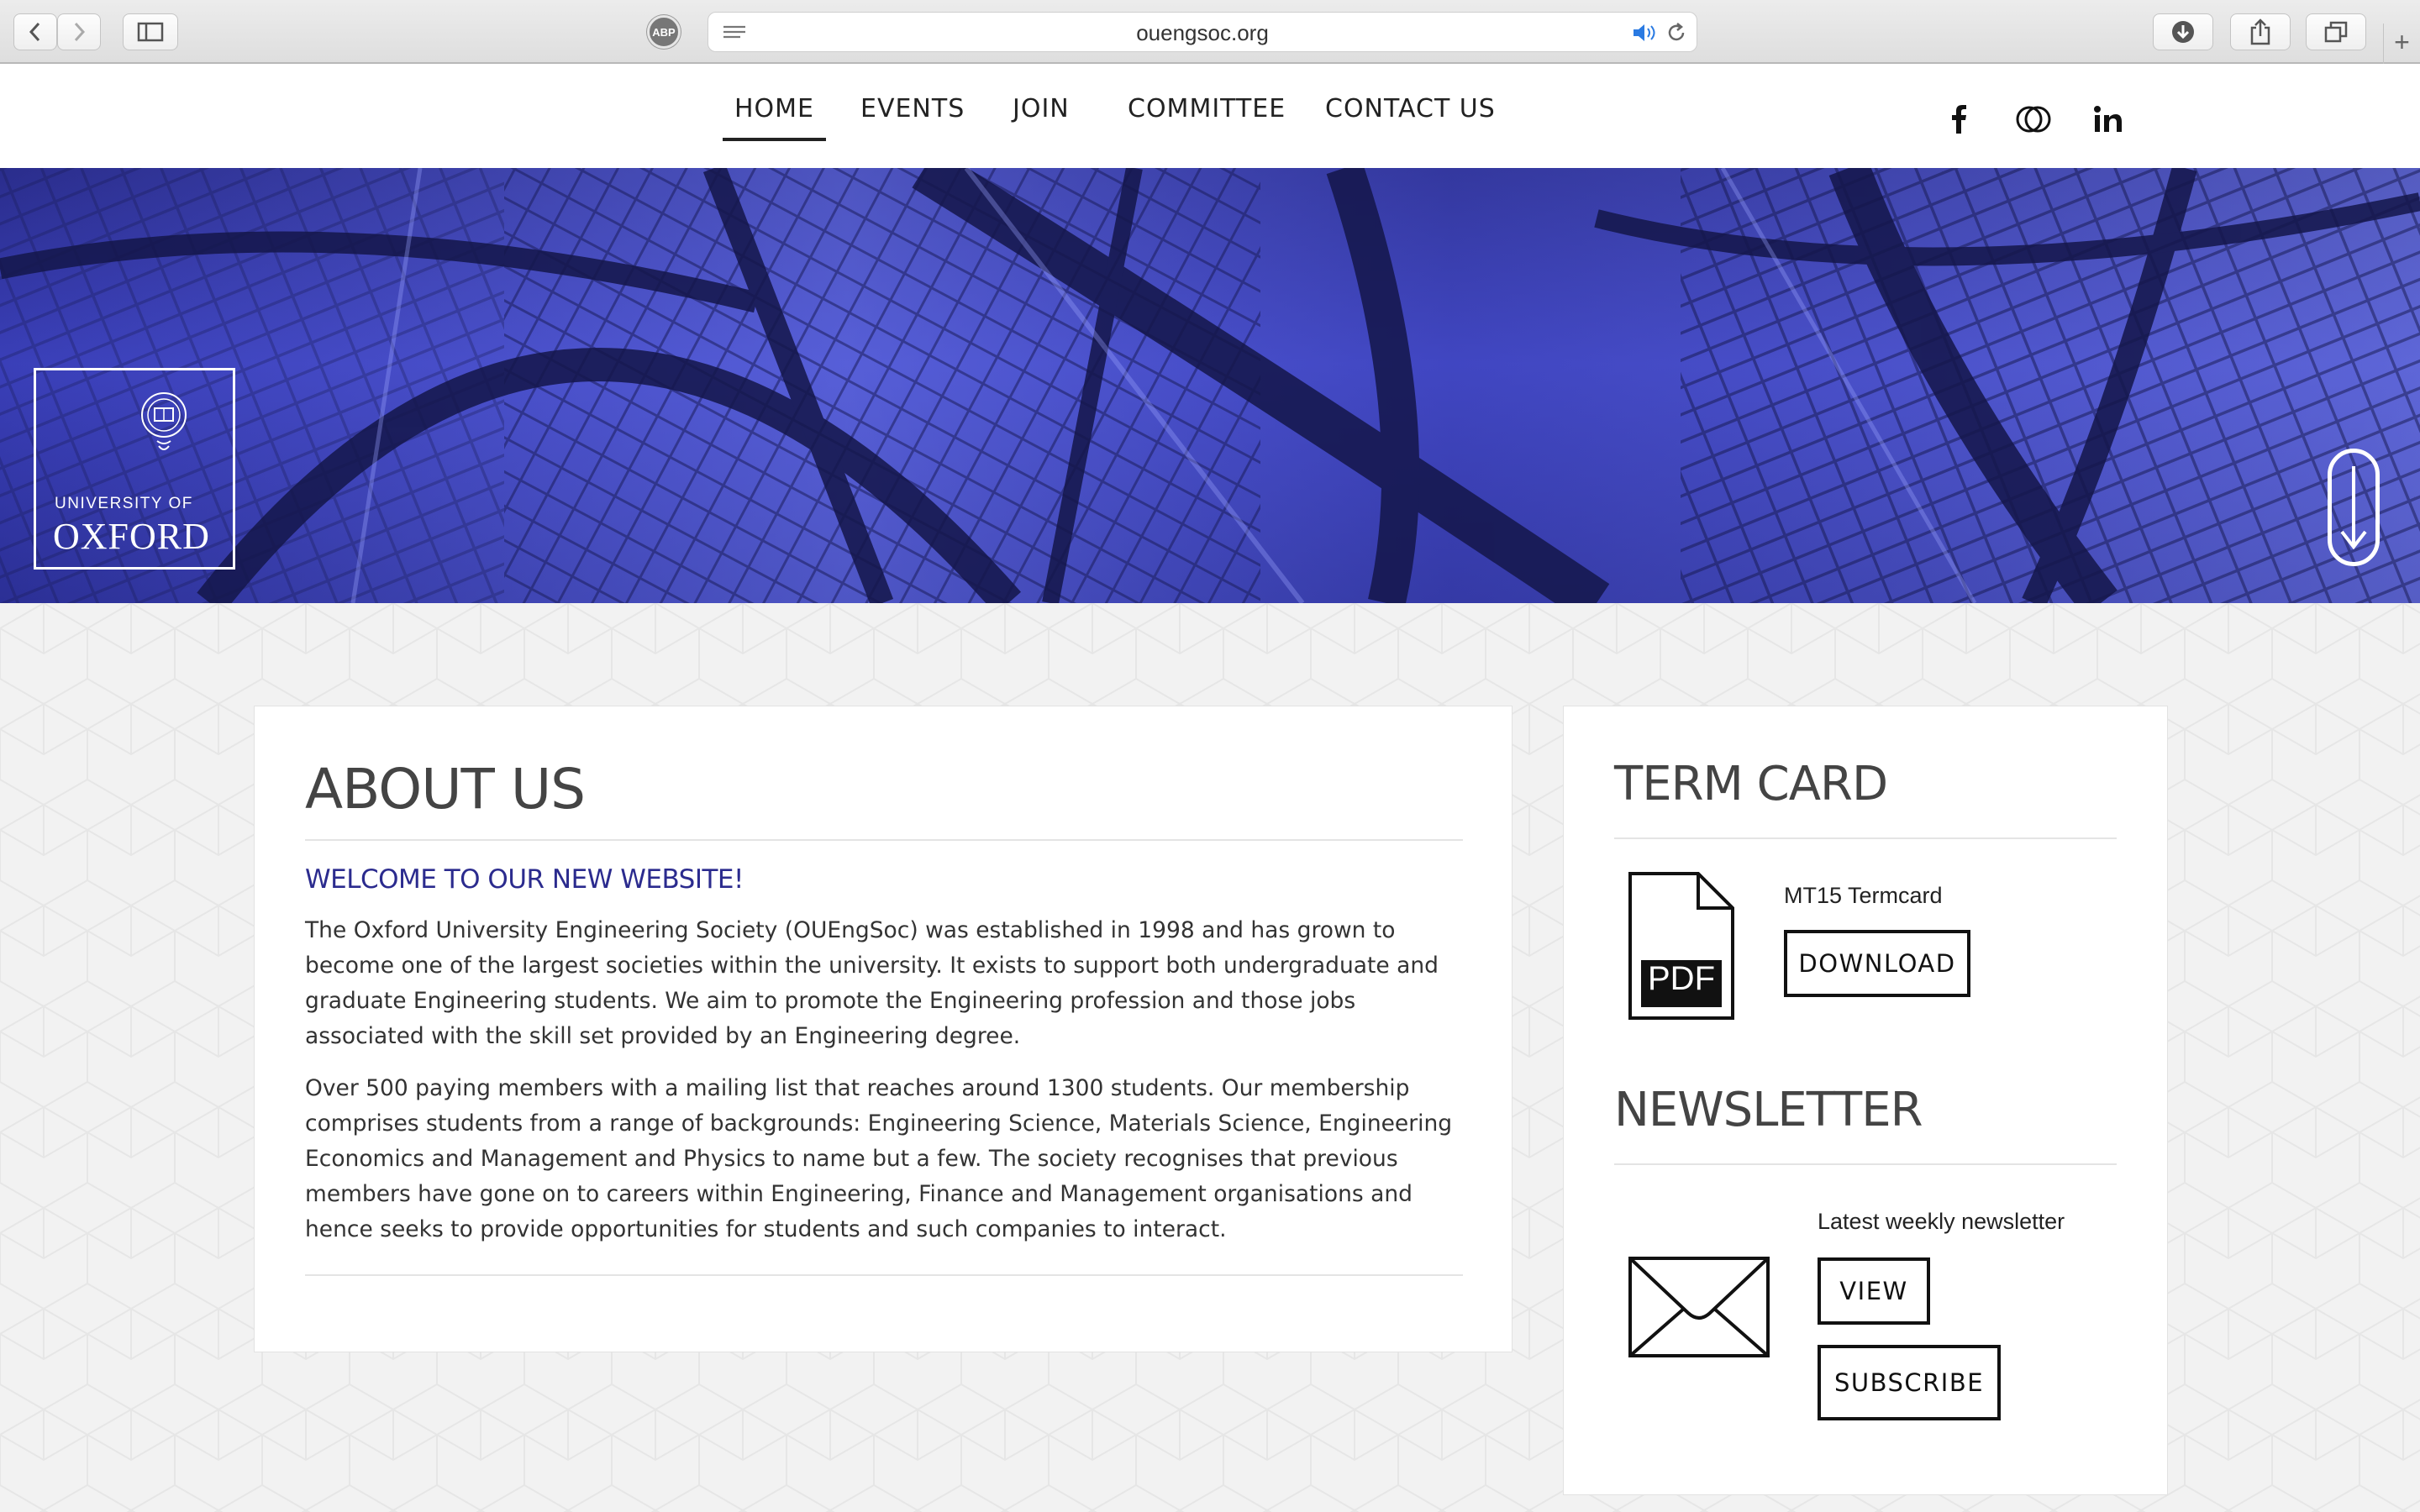 The width and height of the screenshot is (2420, 1512). Describe the element at coordinates (131, 536) in the screenshot. I see `oxford-logo-big-text: OXFORD` at that location.